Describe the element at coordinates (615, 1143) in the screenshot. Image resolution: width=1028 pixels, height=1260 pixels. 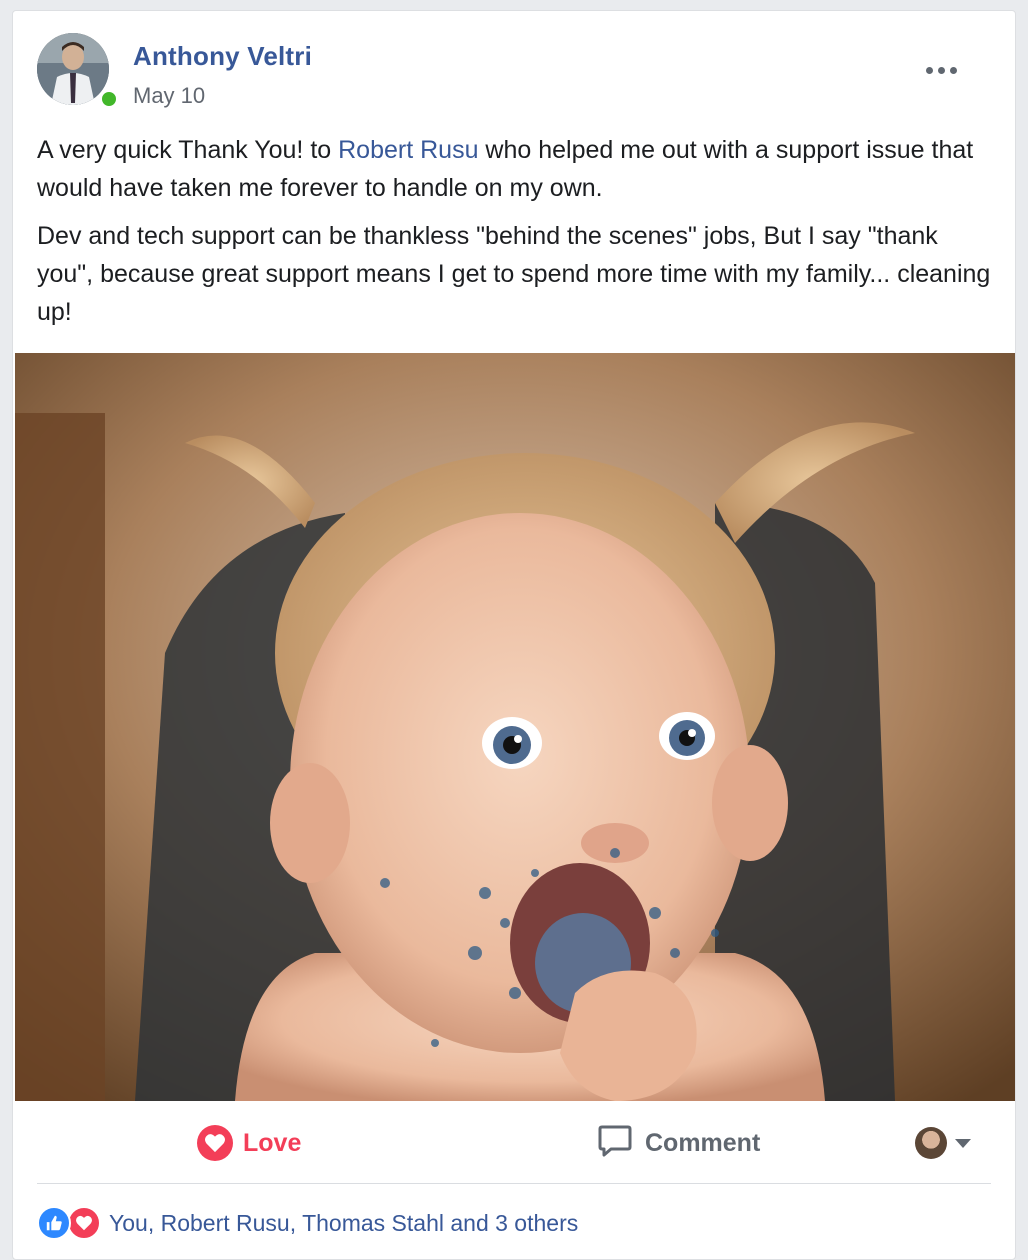
I see `comment-bubble-icon` at that location.